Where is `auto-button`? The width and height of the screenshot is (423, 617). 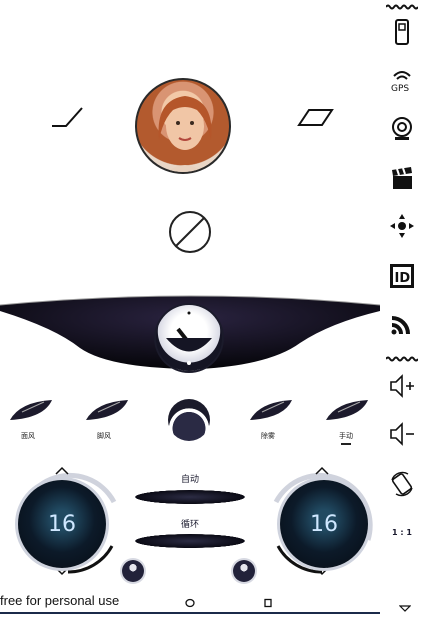
auto-button is located at coordinates (190, 497).